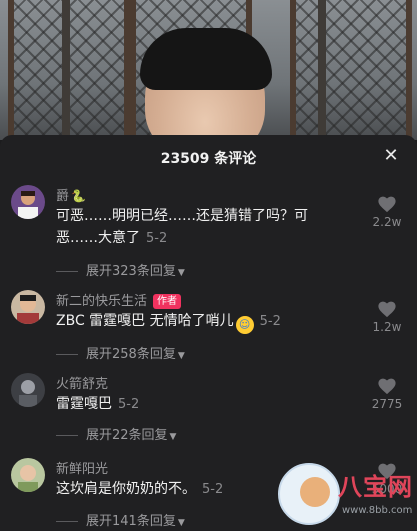 This screenshot has height=531, width=417. Describe the element at coordinates (387, 327) in the screenshot. I see `like-count: 1.2w` at that location.